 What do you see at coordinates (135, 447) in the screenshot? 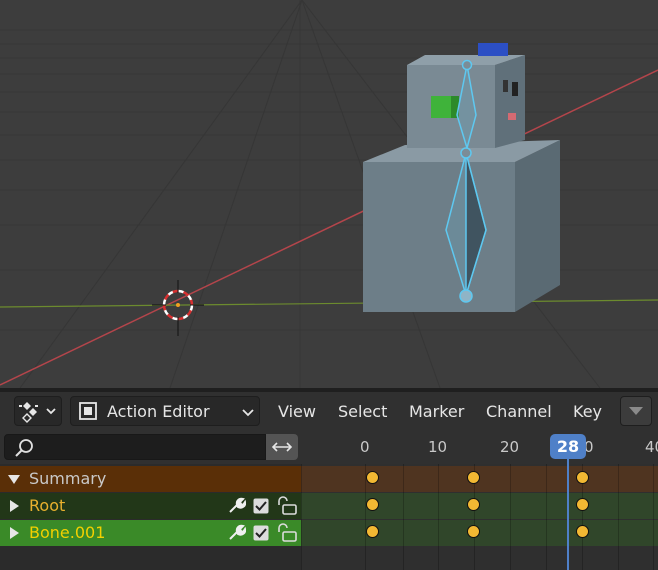
I see `search-input` at bounding box center [135, 447].